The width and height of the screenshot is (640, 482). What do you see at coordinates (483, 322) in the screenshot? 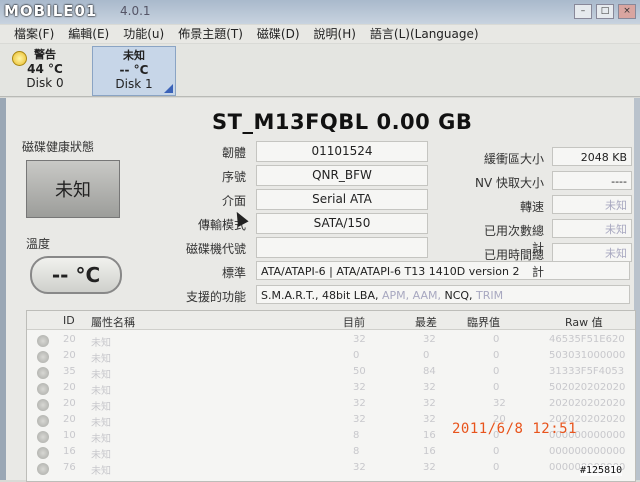
I see `column-header-threshold: 臨界值` at bounding box center [483, 322].